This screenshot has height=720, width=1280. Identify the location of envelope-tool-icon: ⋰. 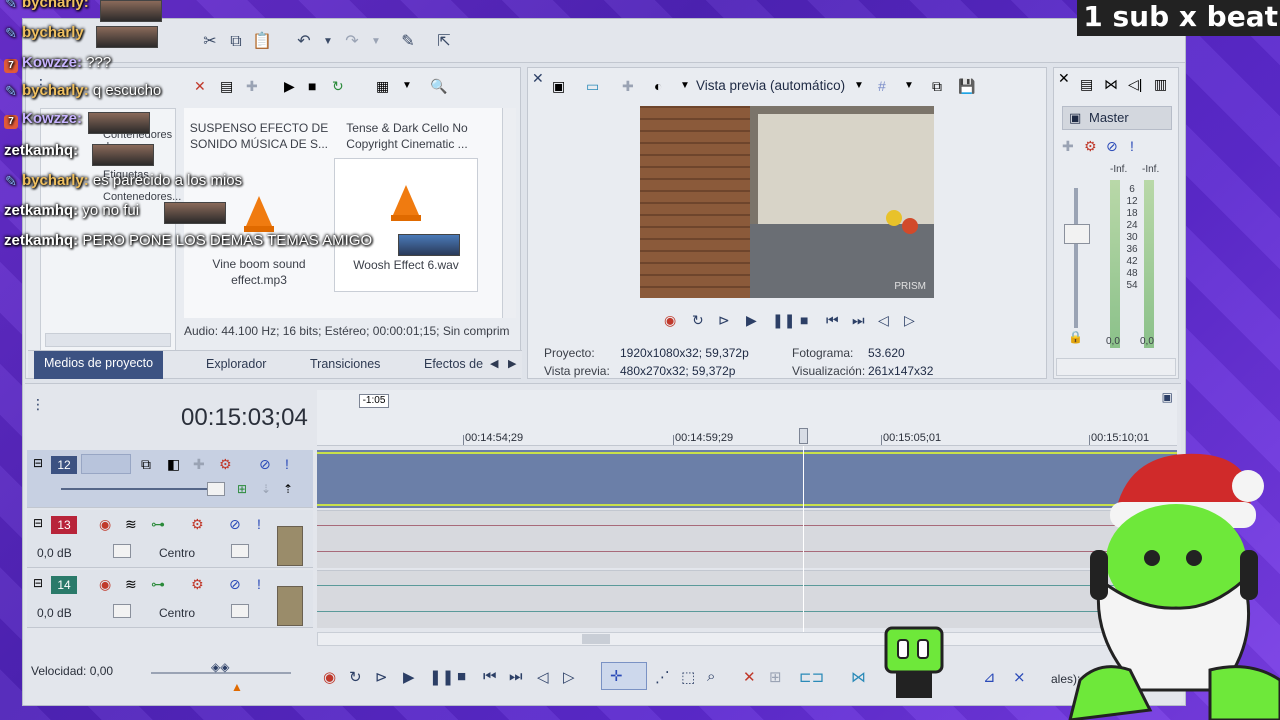
(662, 677).